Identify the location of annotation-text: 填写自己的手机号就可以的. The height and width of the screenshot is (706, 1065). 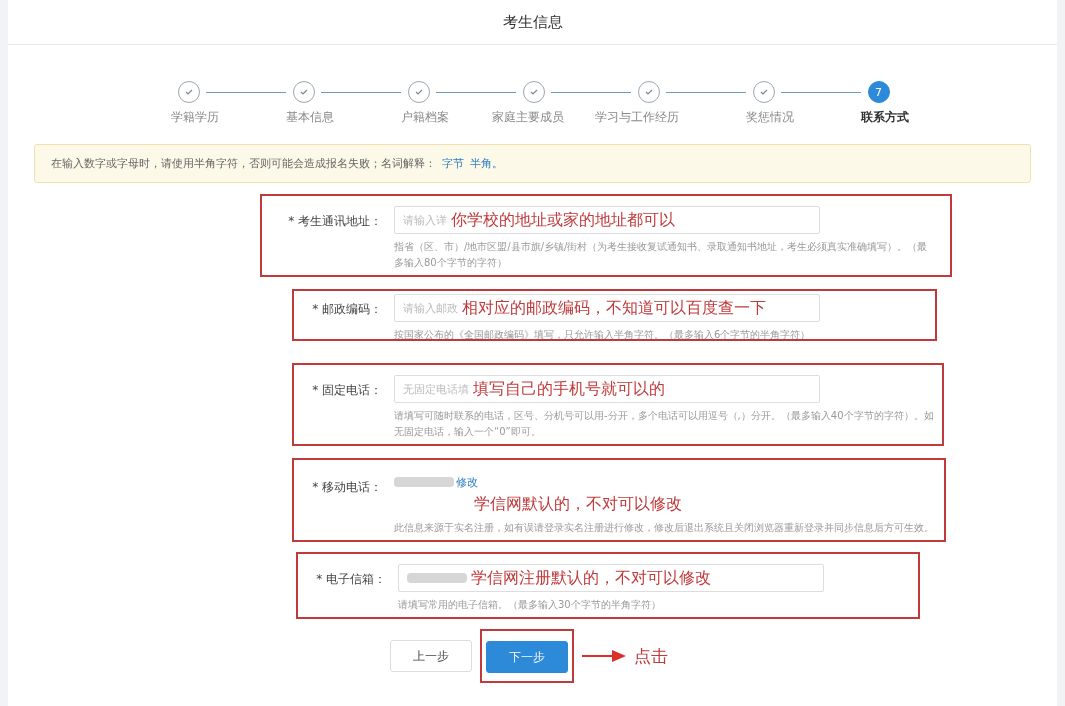
(569, 389).